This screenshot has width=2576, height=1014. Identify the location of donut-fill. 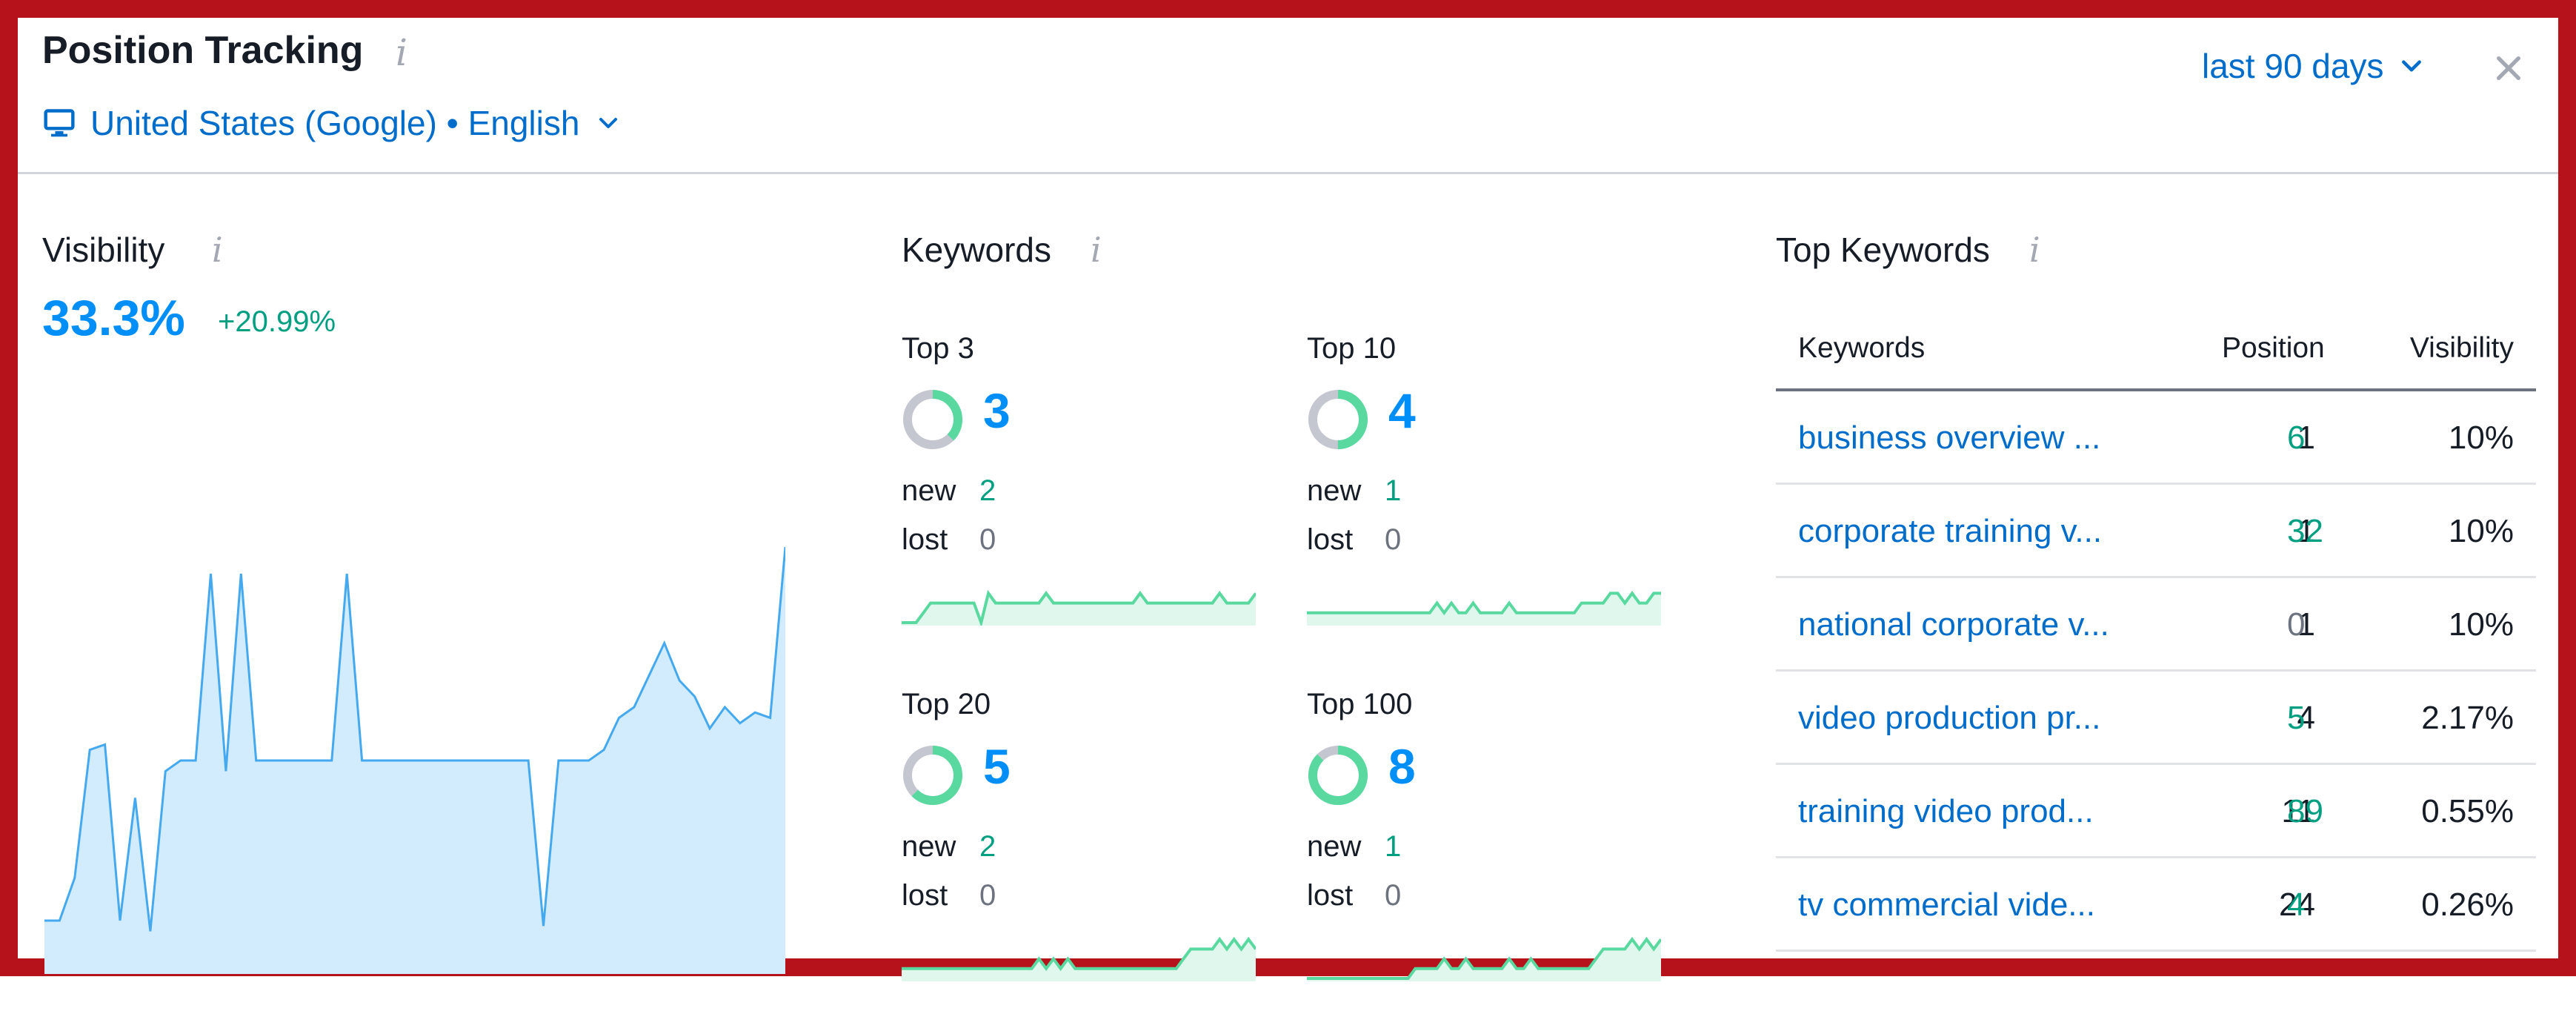
(1338, 775).